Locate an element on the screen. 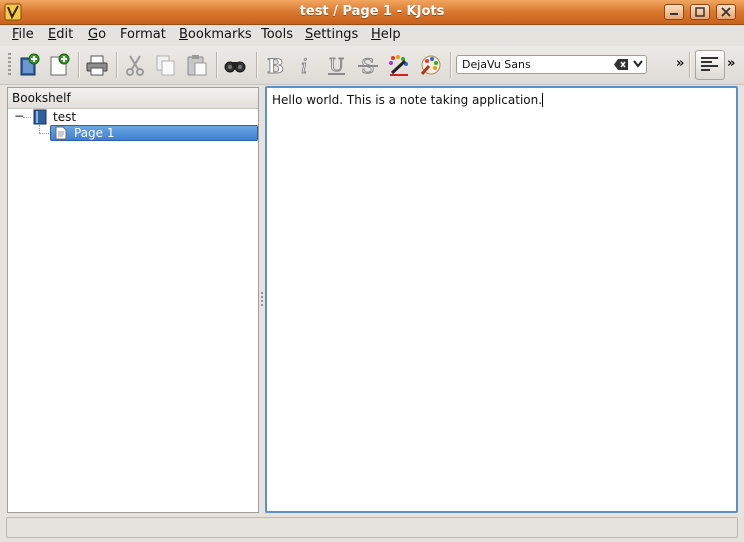 The height and width of the screenshot is (542, 744). align-left-icon is located at coordinates (709, 64).